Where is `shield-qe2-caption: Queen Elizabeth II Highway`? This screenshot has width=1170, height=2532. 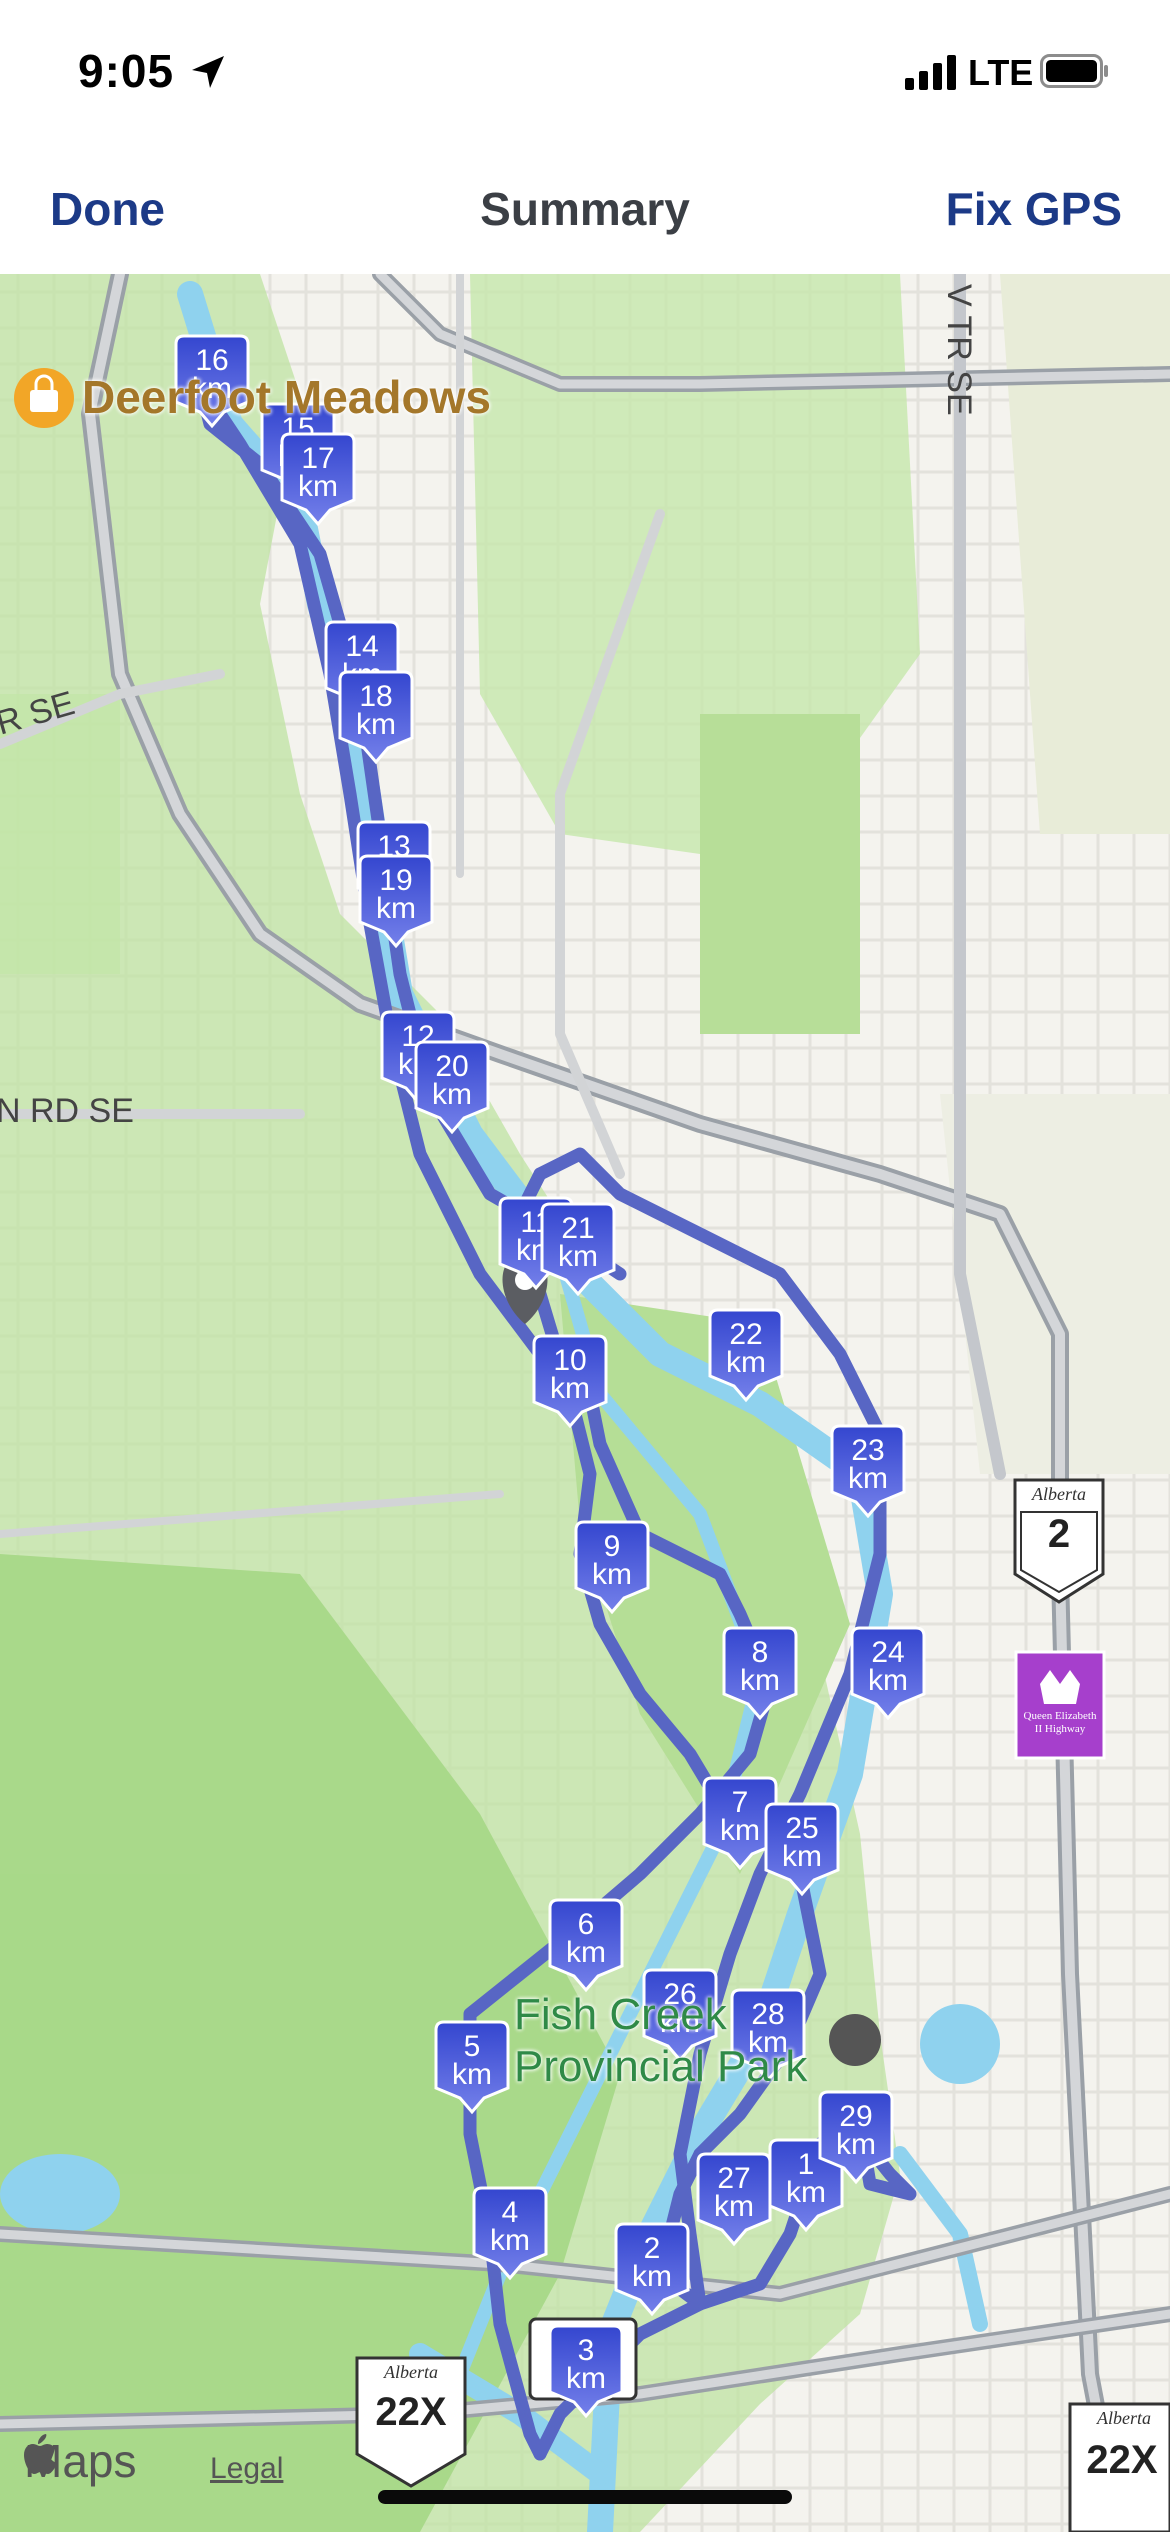 shield-qe2-caption: Queen Elizabeth II Highway is located at coordinates (1060, 1722).